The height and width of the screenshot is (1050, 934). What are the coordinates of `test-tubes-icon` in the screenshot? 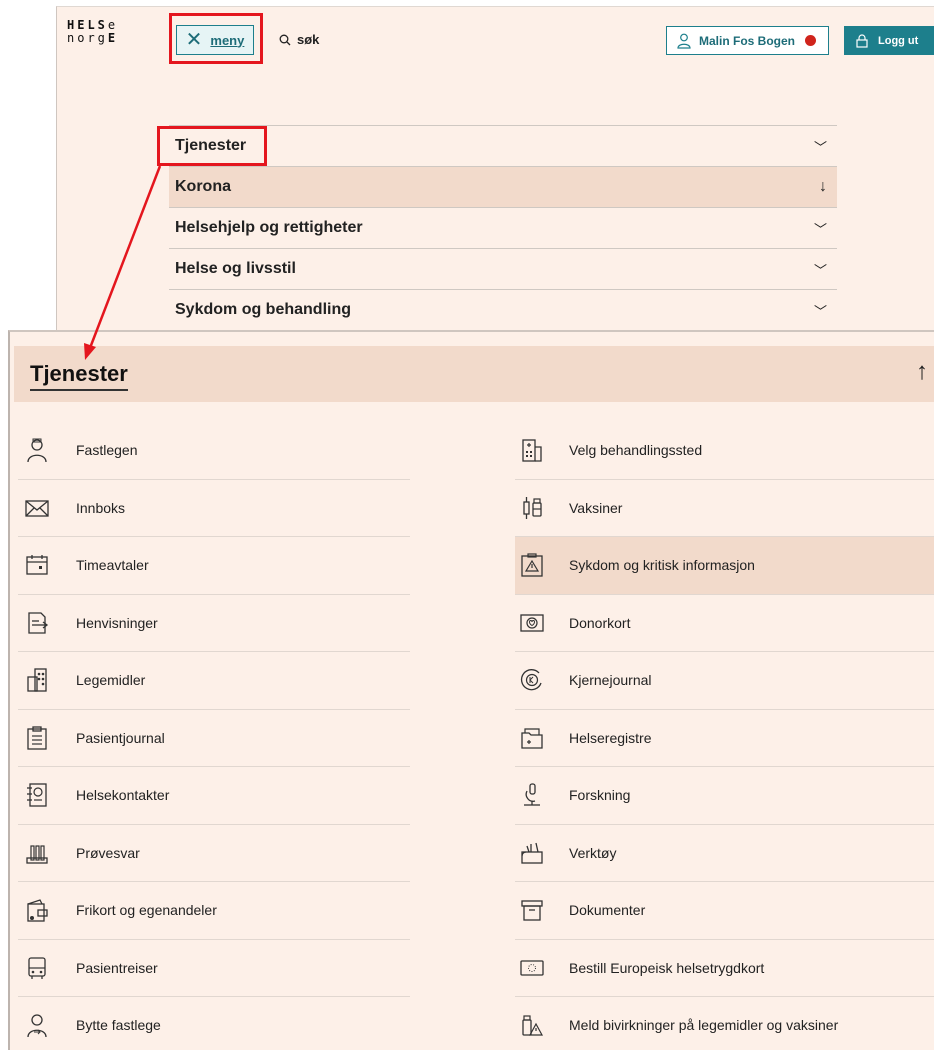 It's located at (47, 853).